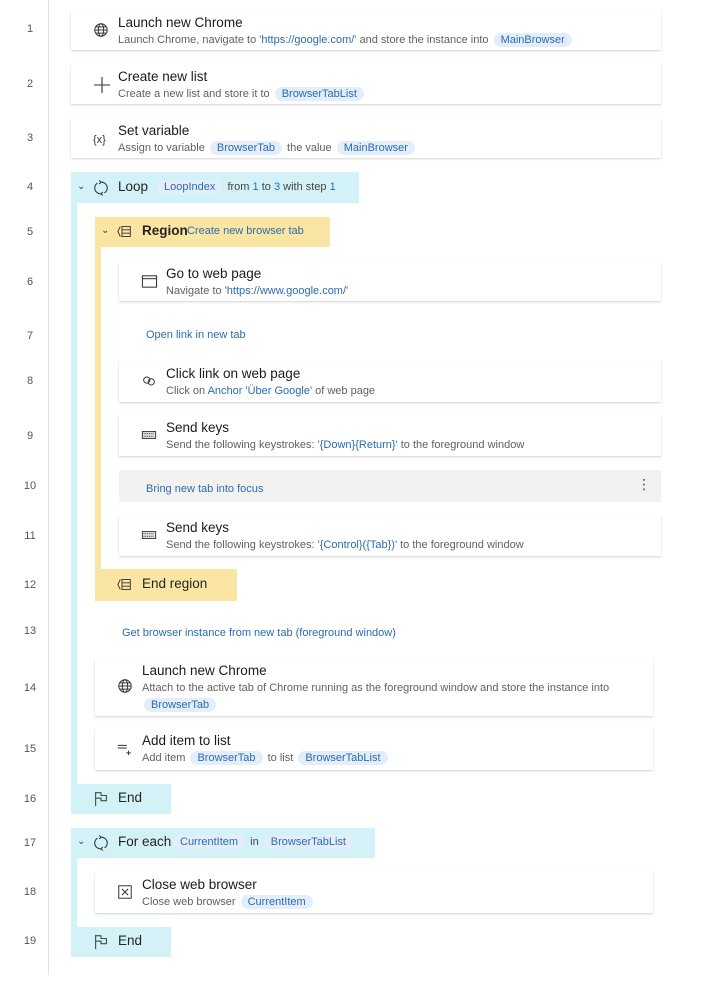 This screenshot has height=999, width=715. Describe the element at coordinates (150, 382) in the screenshot. I see `link-icon` at that location.